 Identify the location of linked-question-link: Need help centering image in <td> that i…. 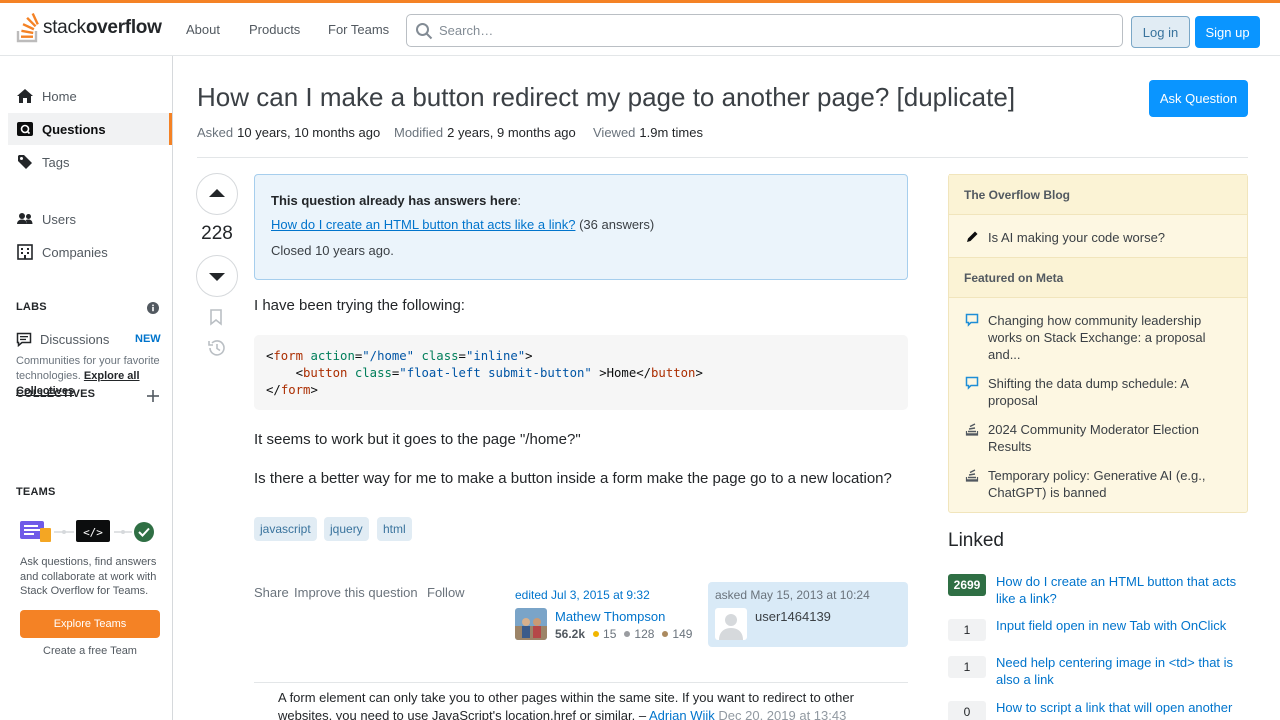
(1121, 671).